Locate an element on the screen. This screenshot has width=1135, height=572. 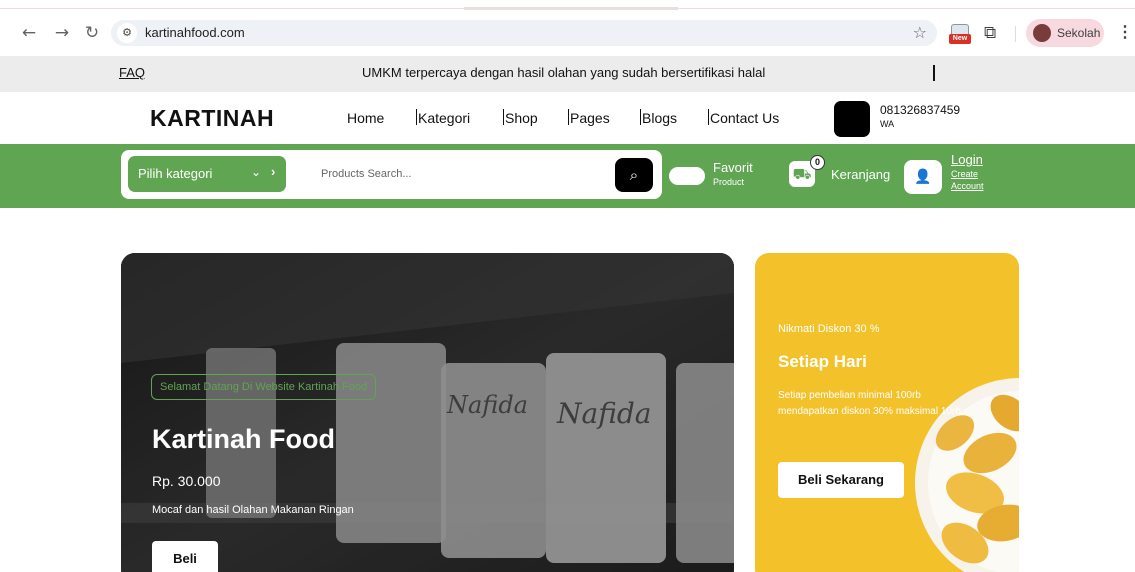
category-select: Pilih kategori ⌄ › is located at coordinates (207, 174).